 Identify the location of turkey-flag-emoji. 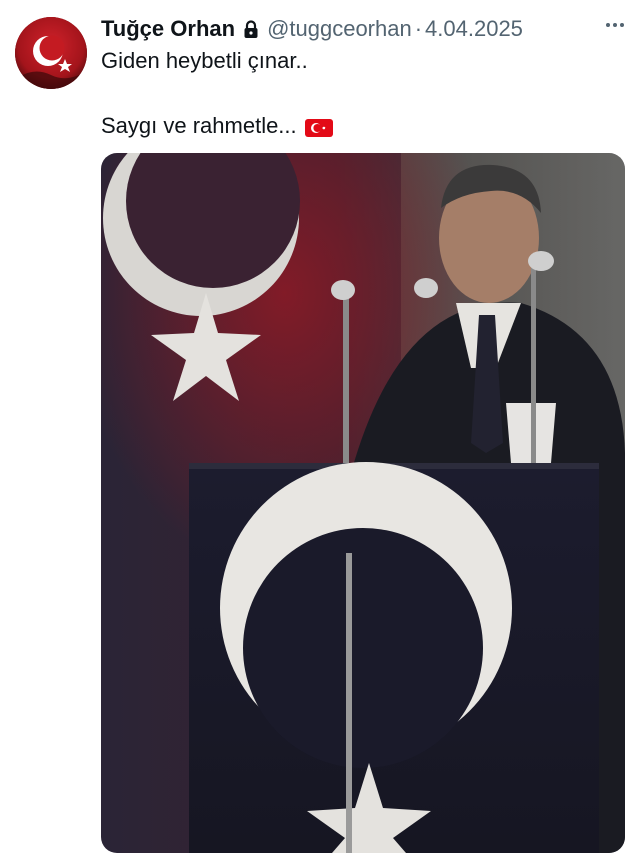
(318, 126).